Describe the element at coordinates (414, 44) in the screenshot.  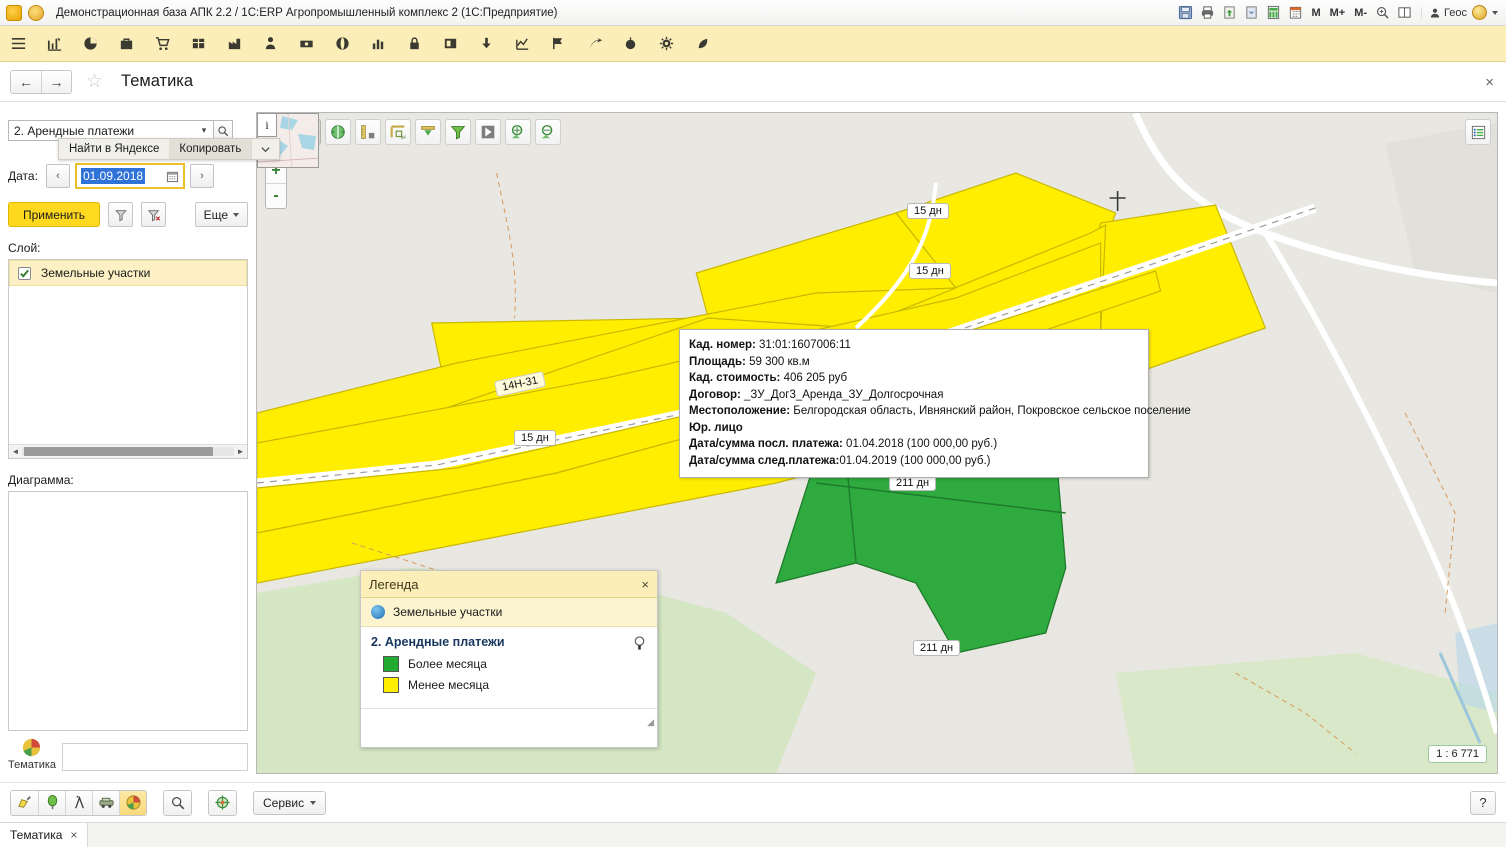
I see `lock-icon` at that location.